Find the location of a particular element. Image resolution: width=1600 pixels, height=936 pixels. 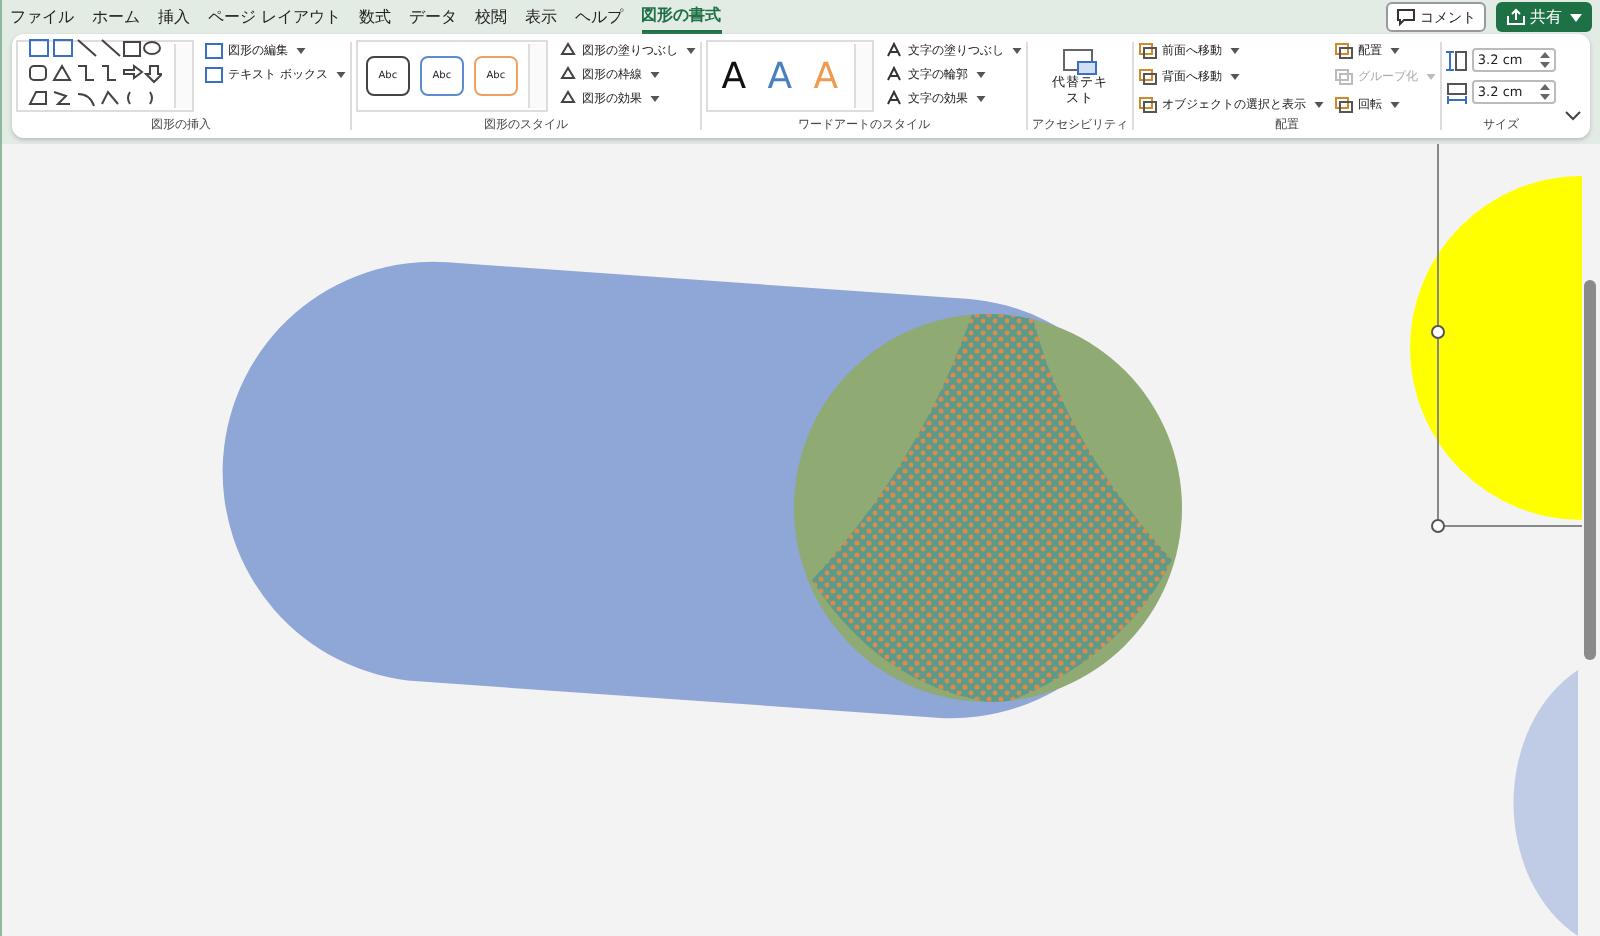

ribbon-tab: データ is located at coordinates (433, 17).